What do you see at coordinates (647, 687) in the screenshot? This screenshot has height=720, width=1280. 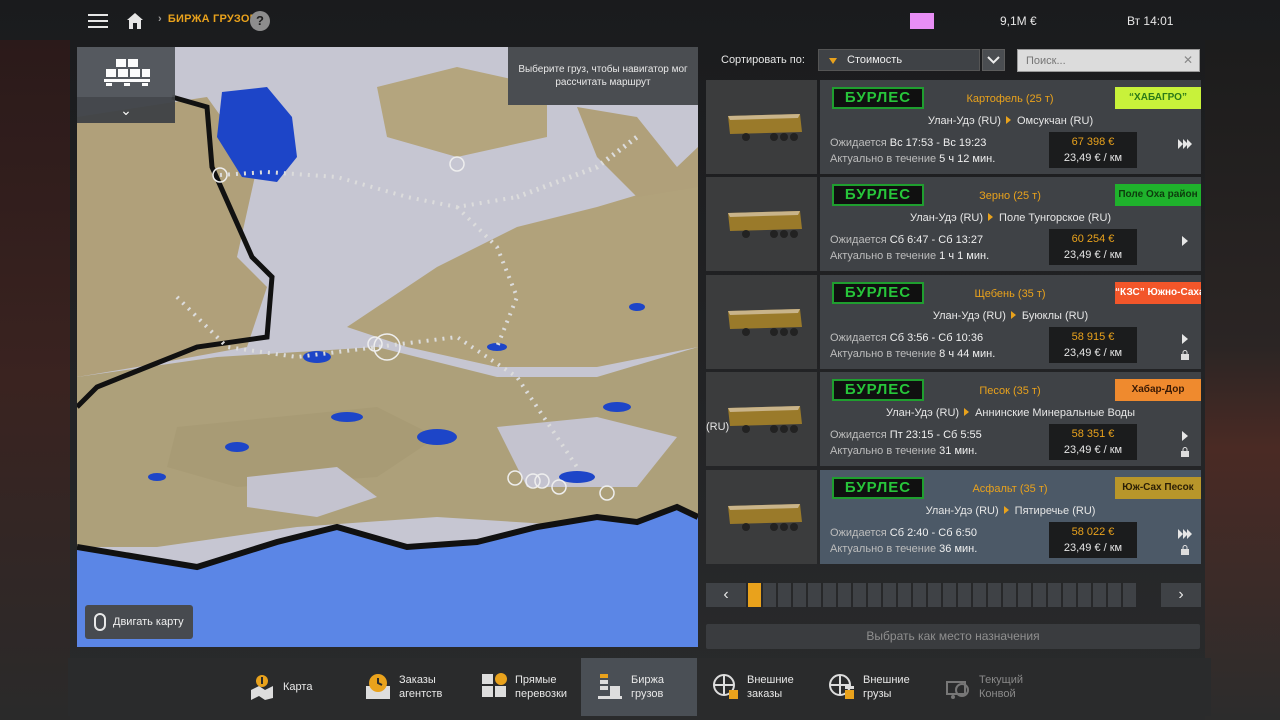 I see `nav-label: Биржа грузов` at bounding box center [647, 687].